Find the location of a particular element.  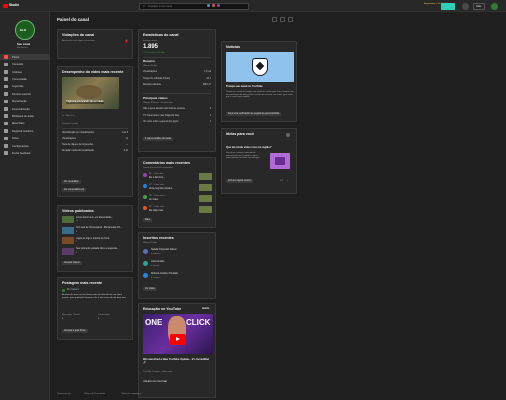

subscriber-meta: 1 inscrito is located at coordinates (155, 265).